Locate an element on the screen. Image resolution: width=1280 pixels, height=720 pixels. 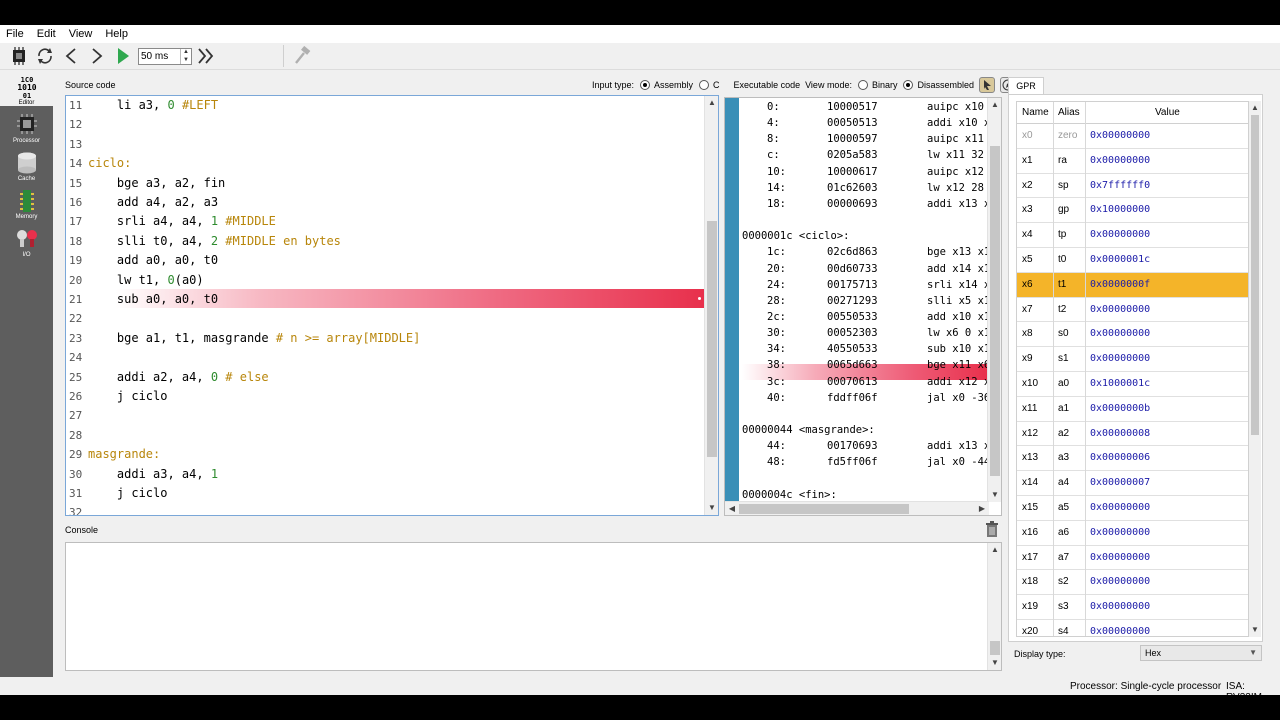
instruction-row: 18: 00000693 addi x13 x is located at coordinates (863, 204).